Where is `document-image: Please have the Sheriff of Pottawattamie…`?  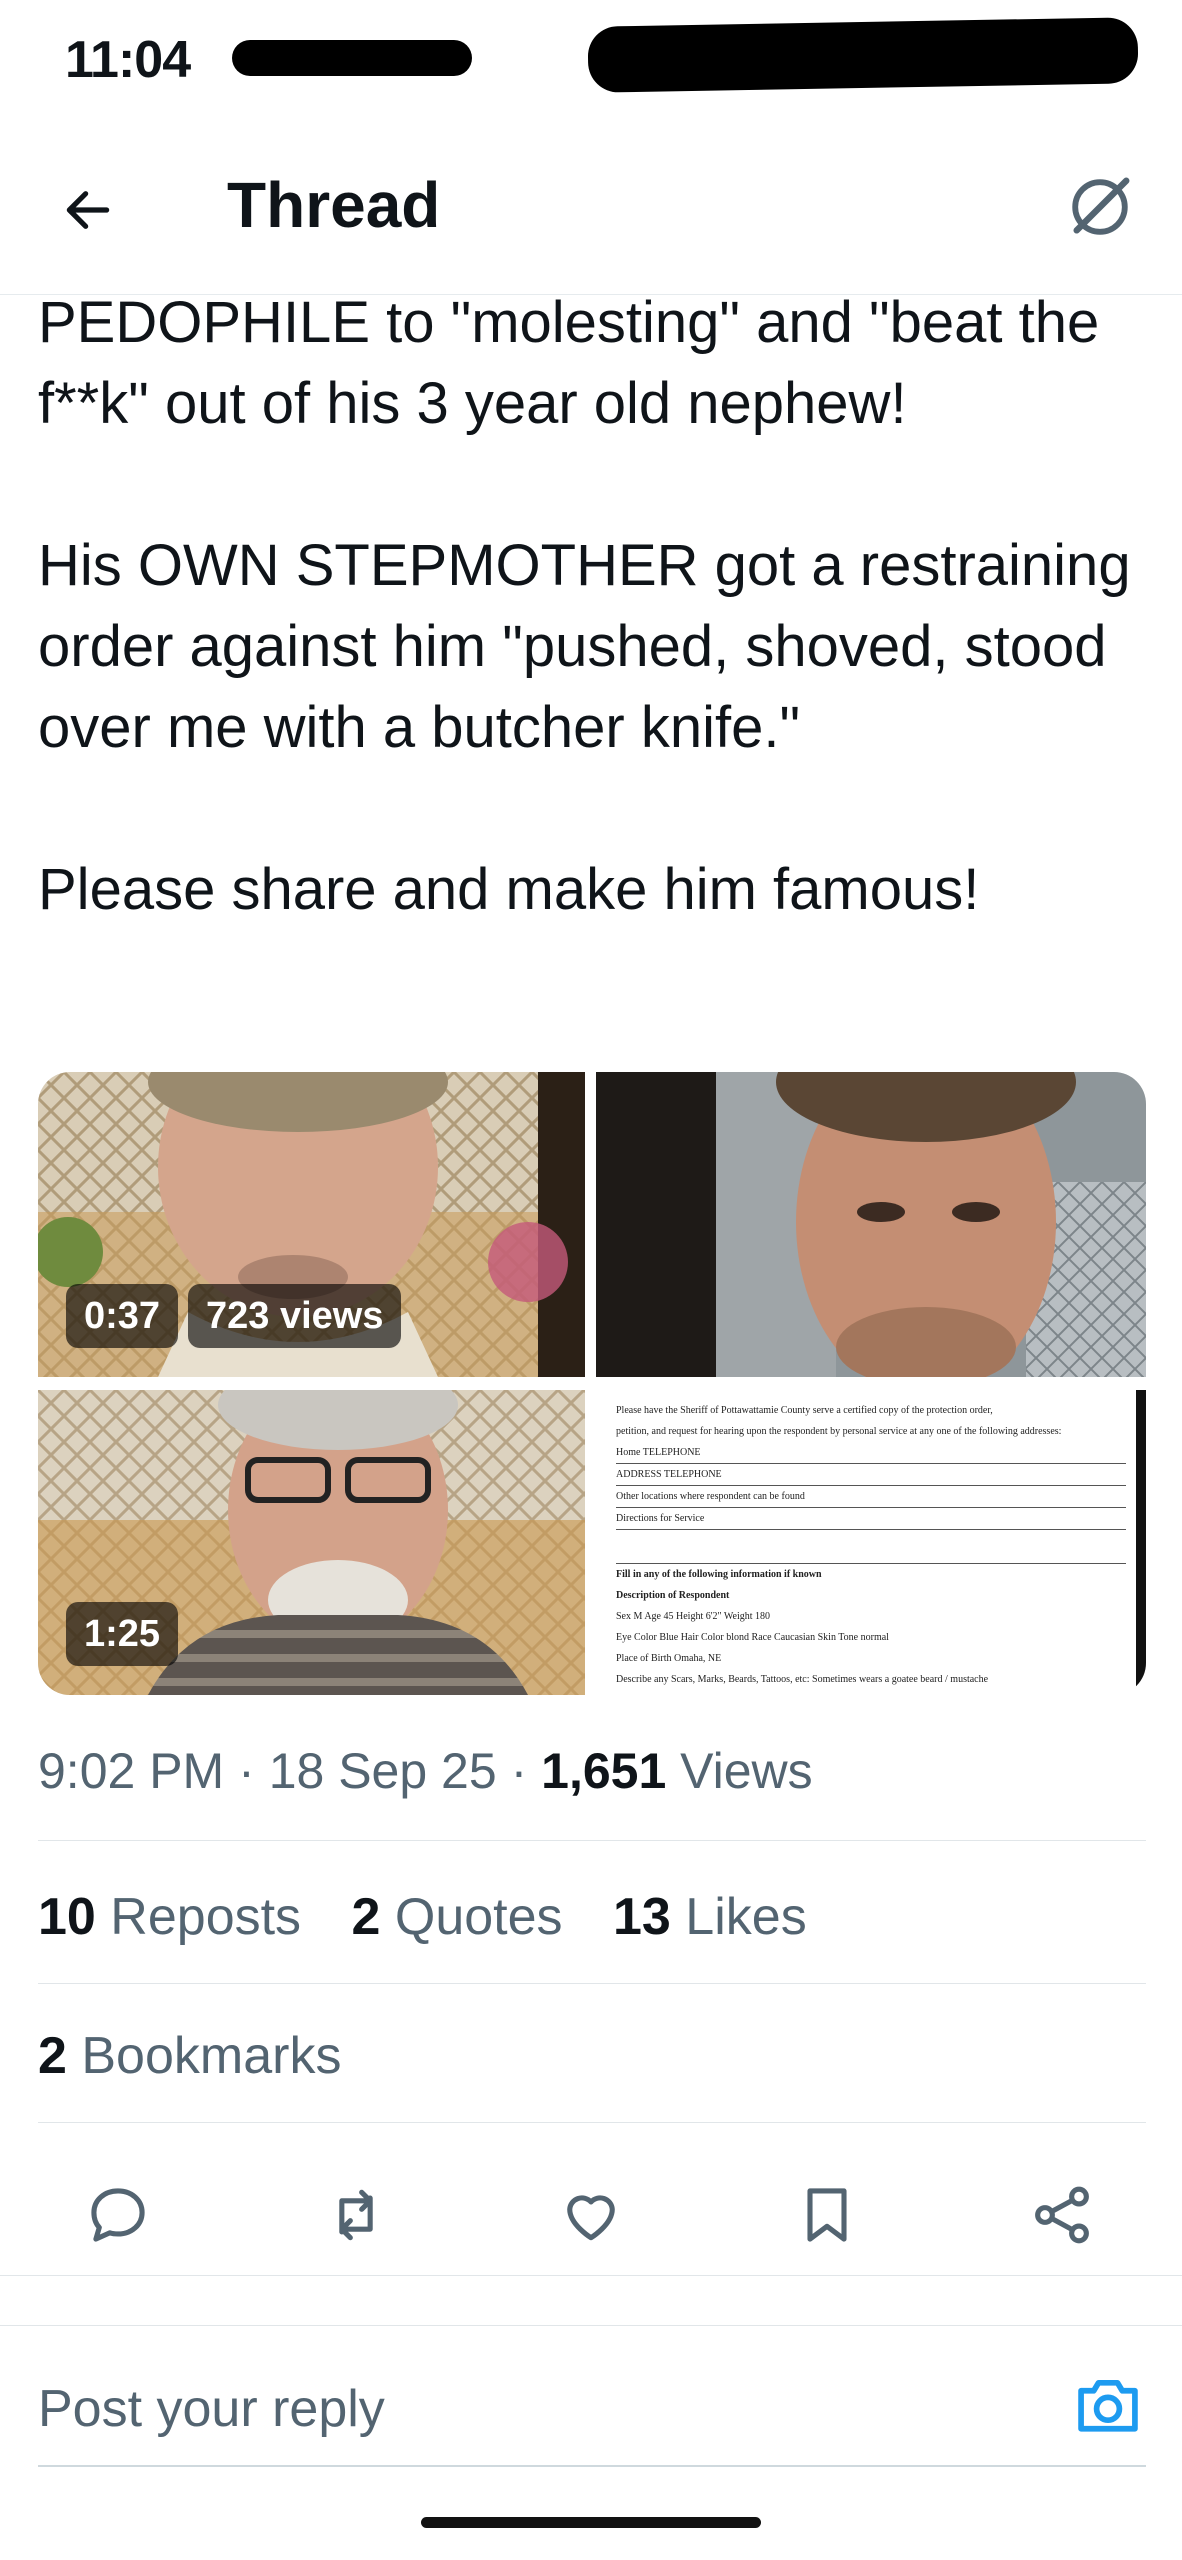 document-image: Please have the Sheriff of Pottawattamie… is located at coordinates (871, 1542).